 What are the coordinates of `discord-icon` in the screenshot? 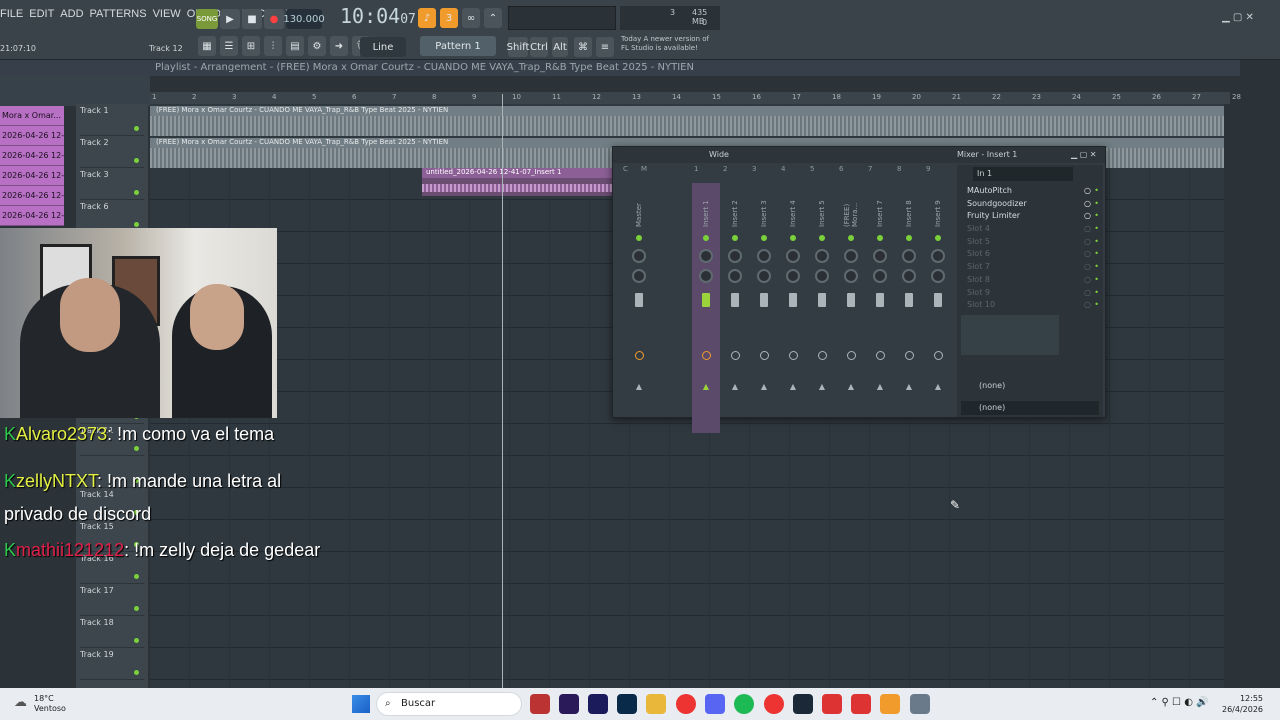 It's located at (715, 704).